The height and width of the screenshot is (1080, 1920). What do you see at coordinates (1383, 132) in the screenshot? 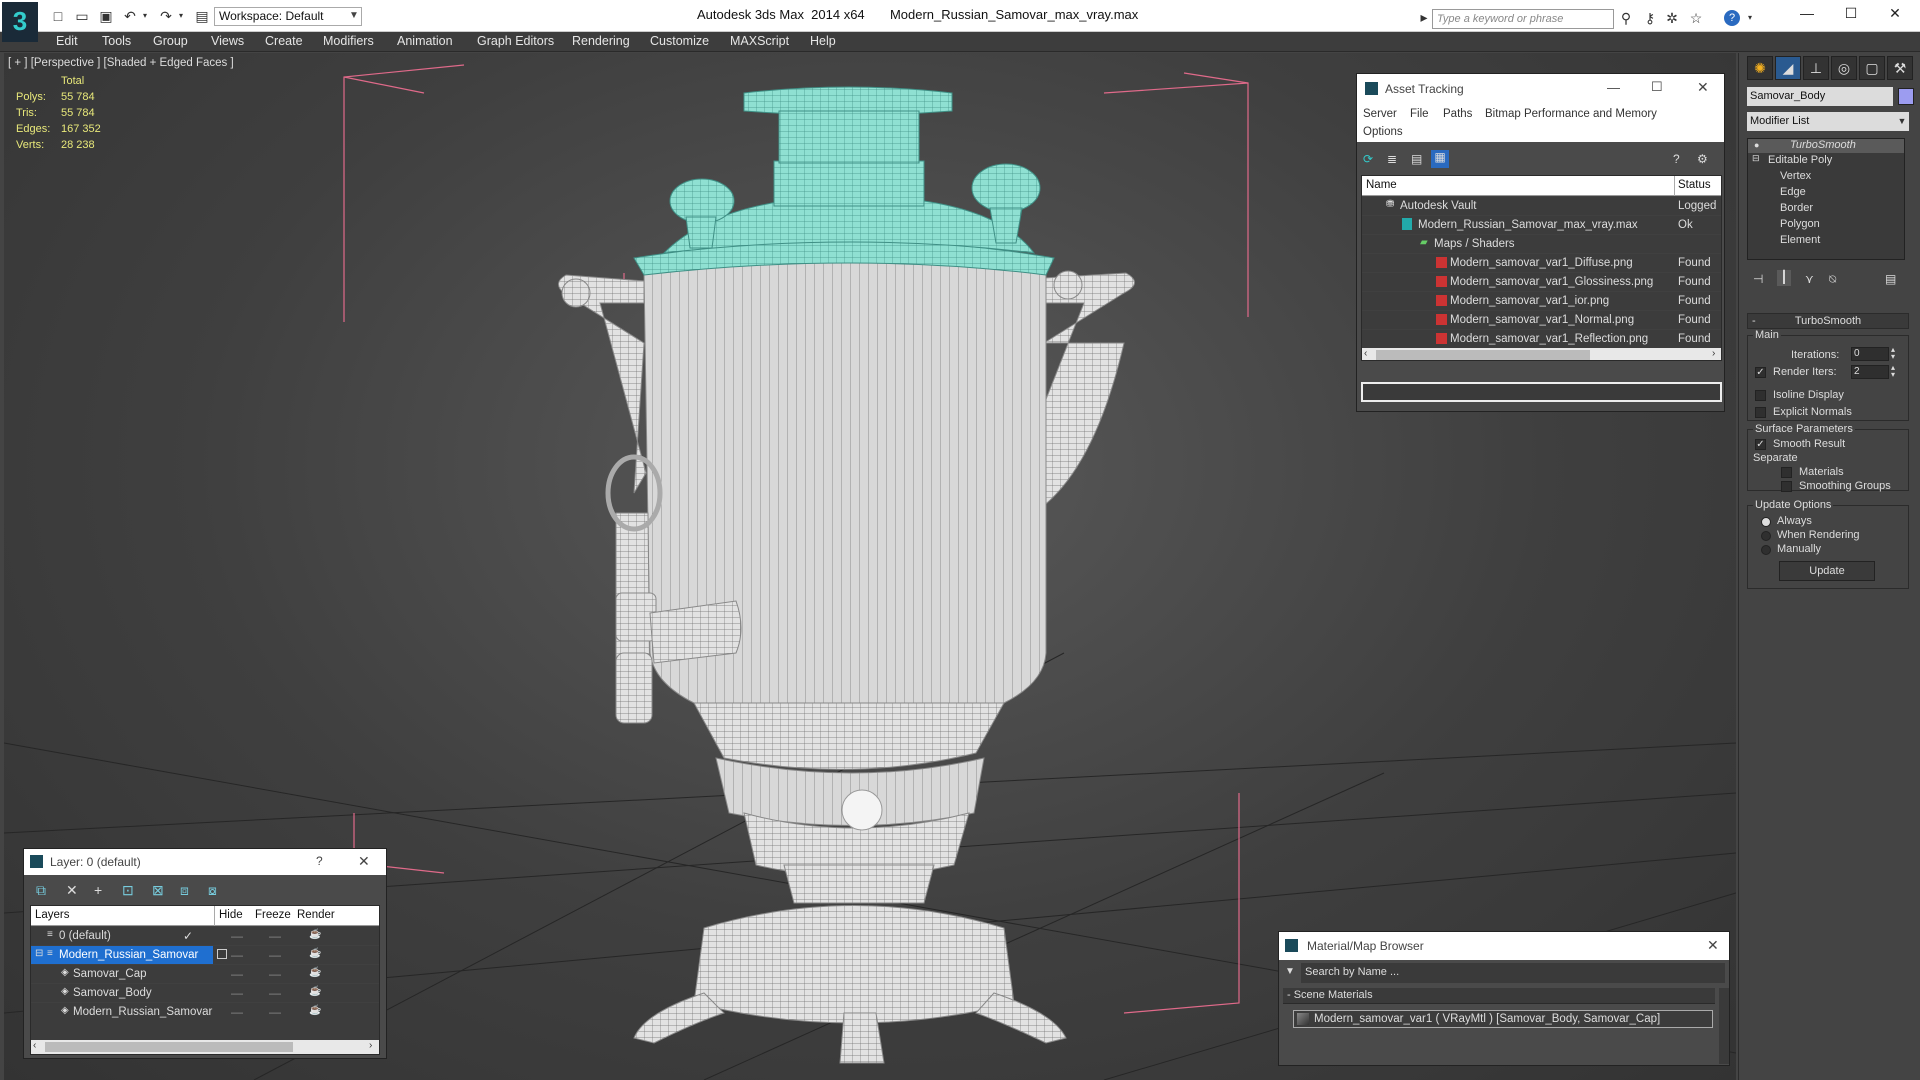
I see `menu-options: Options` at bounding box center [1383, 132].